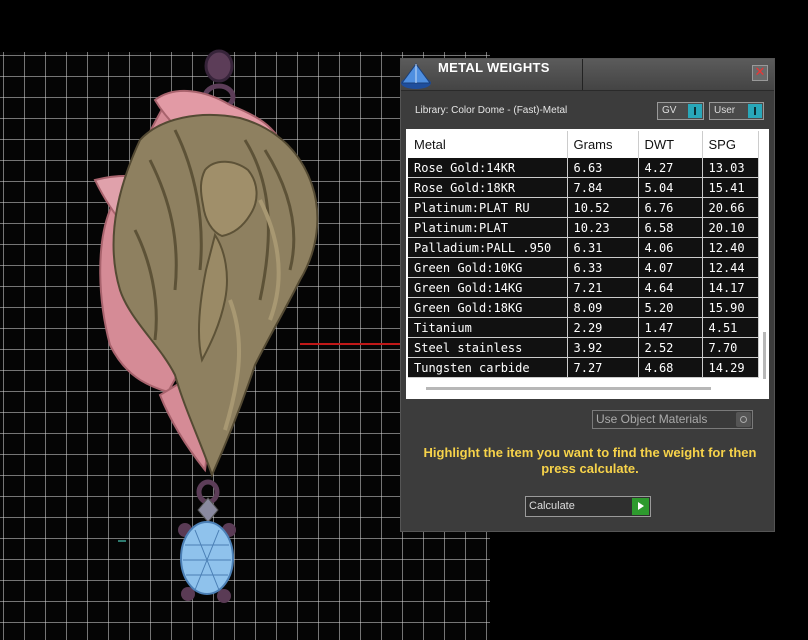 Image resolution: width=808 pixels, height=640 pixels. I want to click on metal-cell: Rose Gold:14KR, so click(488, 168).